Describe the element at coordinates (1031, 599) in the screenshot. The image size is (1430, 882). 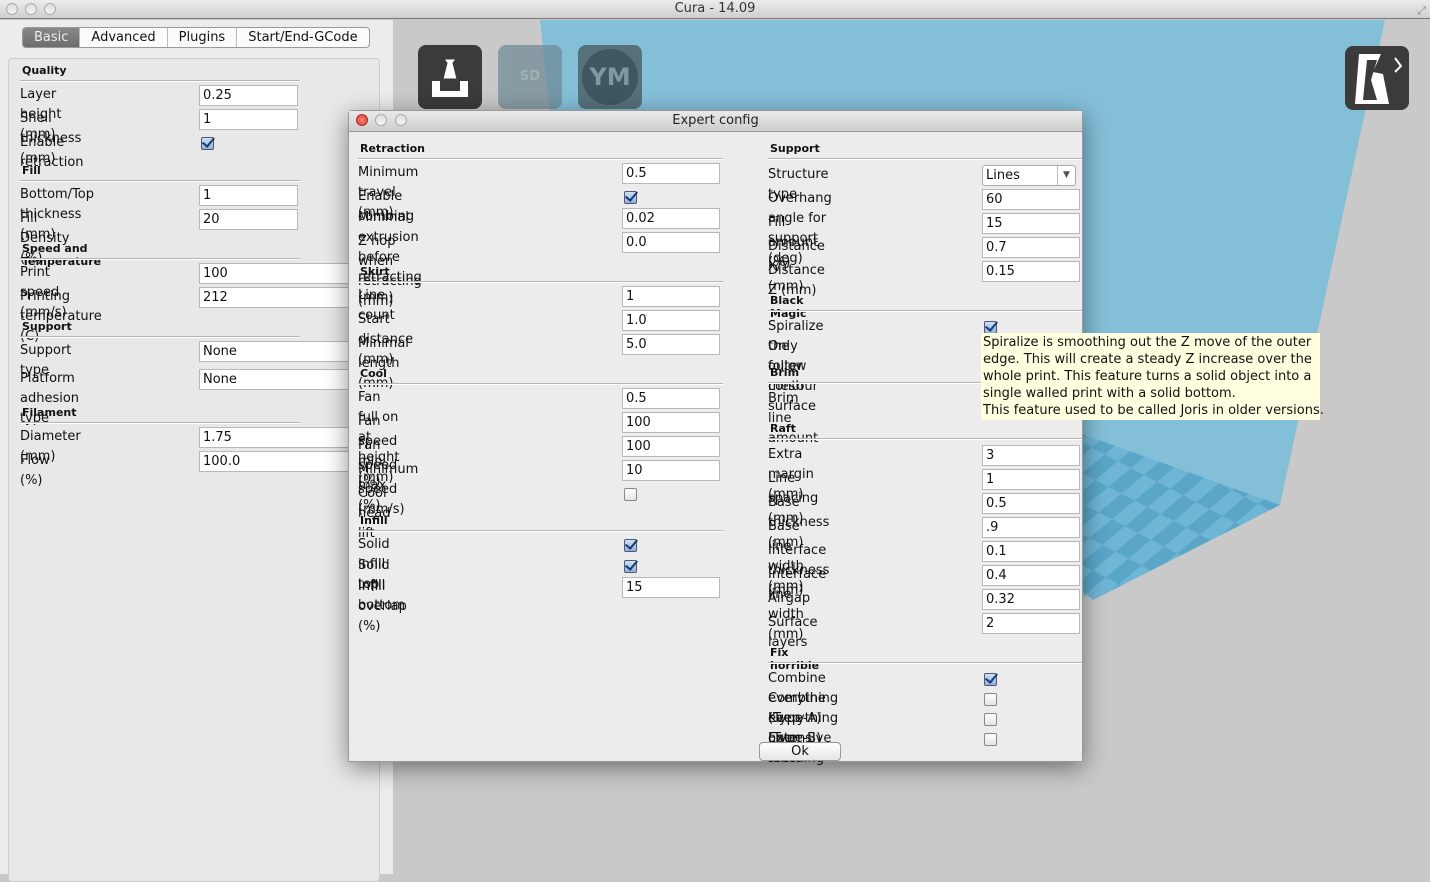
I see `airgap-input: 0.32` at that location.